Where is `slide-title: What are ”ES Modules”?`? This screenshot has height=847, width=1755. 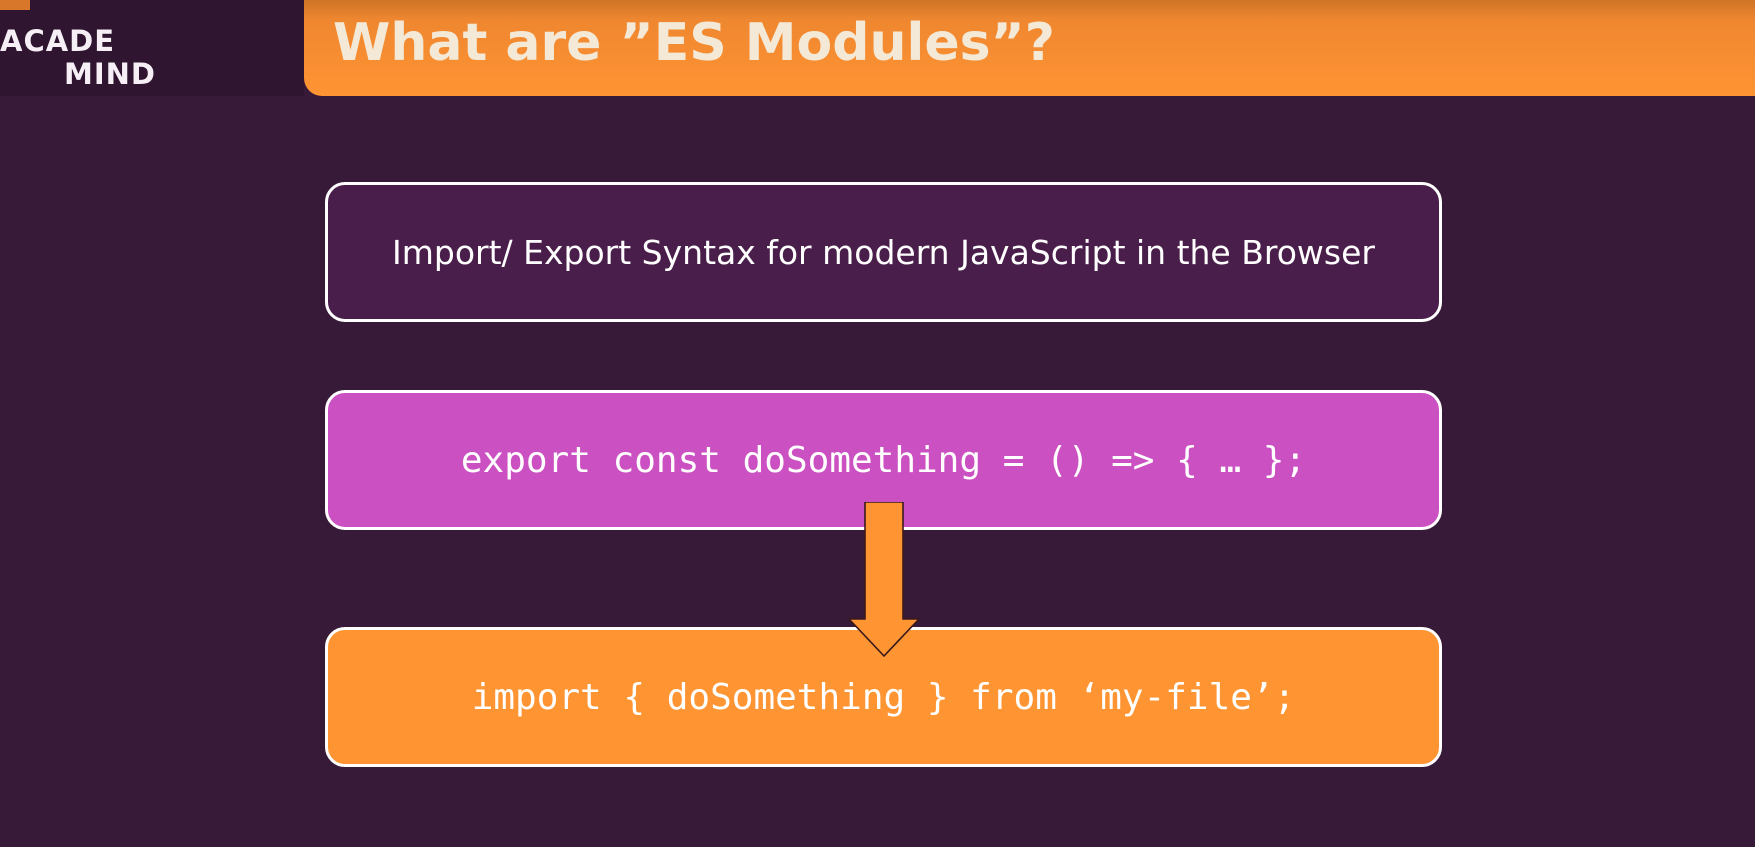 slide-title: What are ”ES Modules”? is located at coordinates (694, 43).